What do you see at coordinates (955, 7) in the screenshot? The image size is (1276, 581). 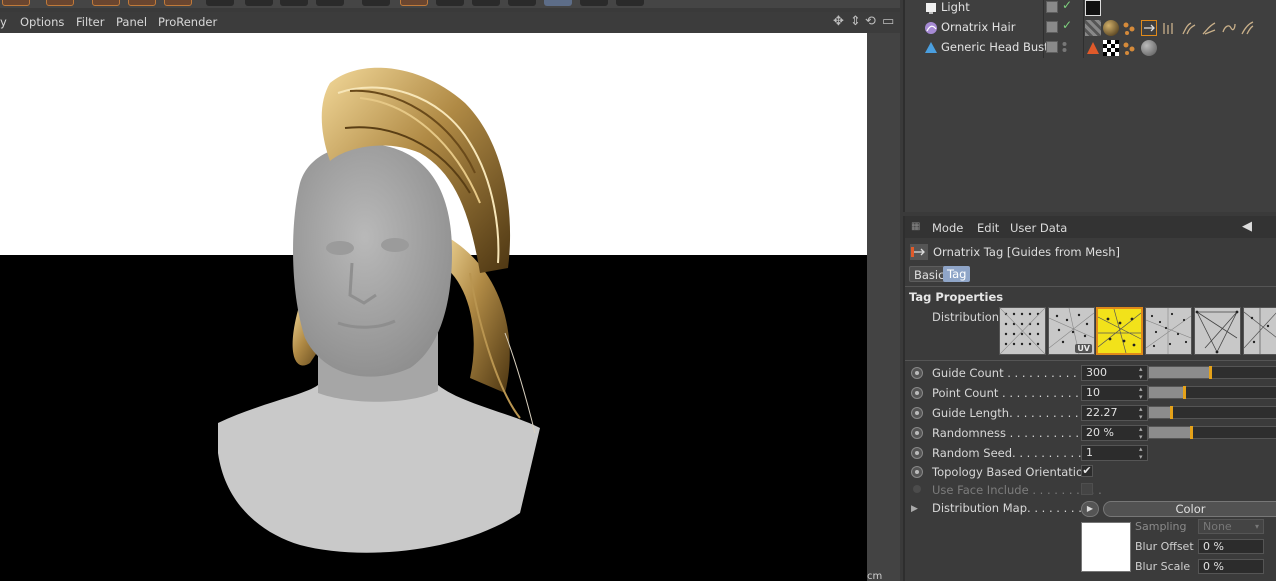 I see `object-name: Light` at bounding box center [955, 7].